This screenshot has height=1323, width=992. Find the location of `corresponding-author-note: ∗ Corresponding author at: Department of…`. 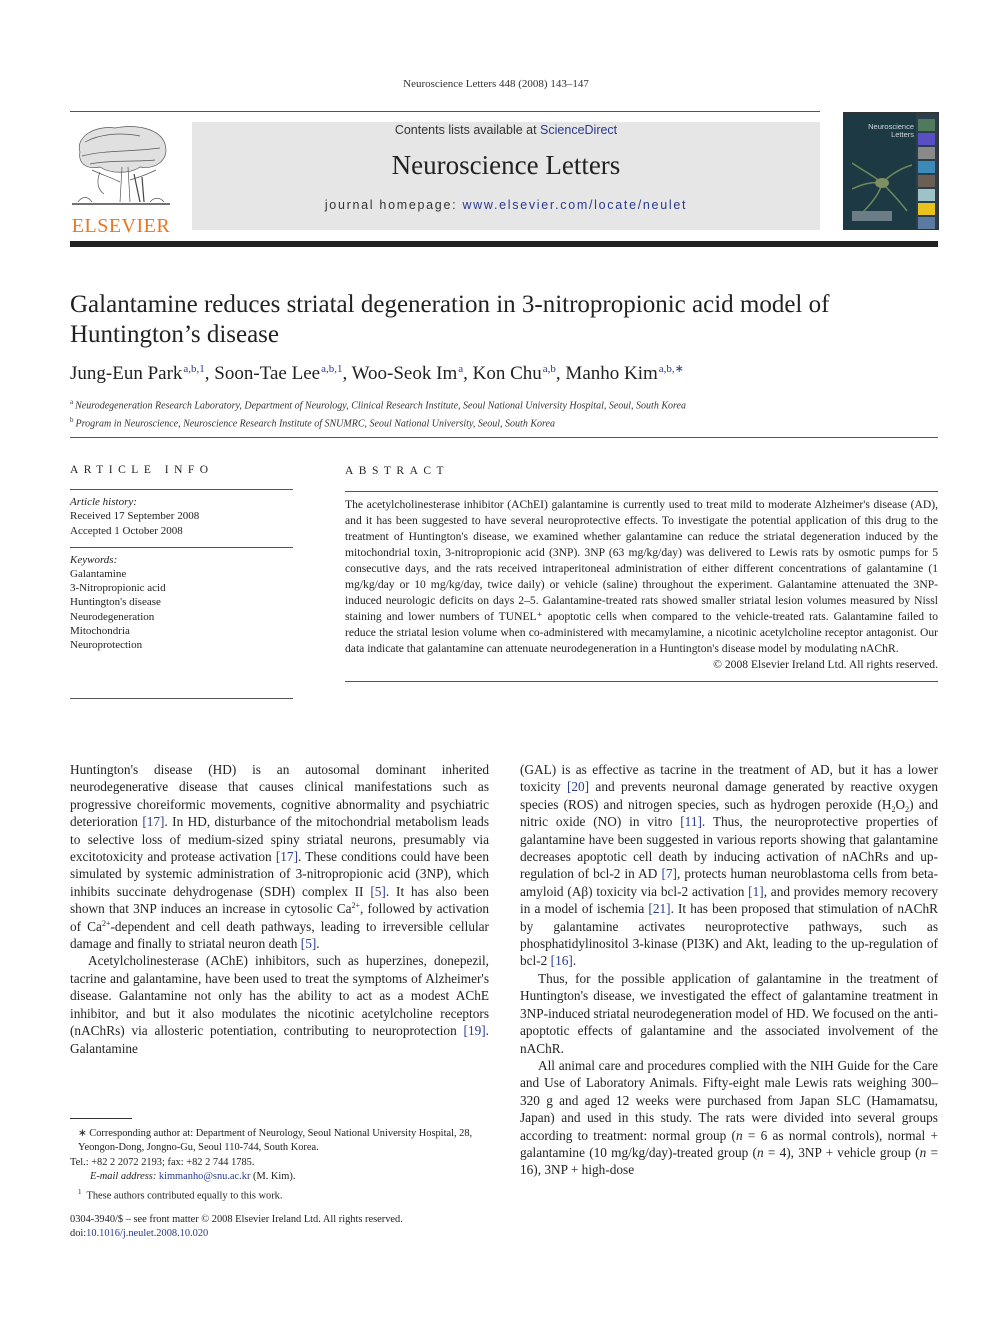

corresponding-author-note: ∗ Corresponding author at: Department of… is located at coordinates (275, 1141).